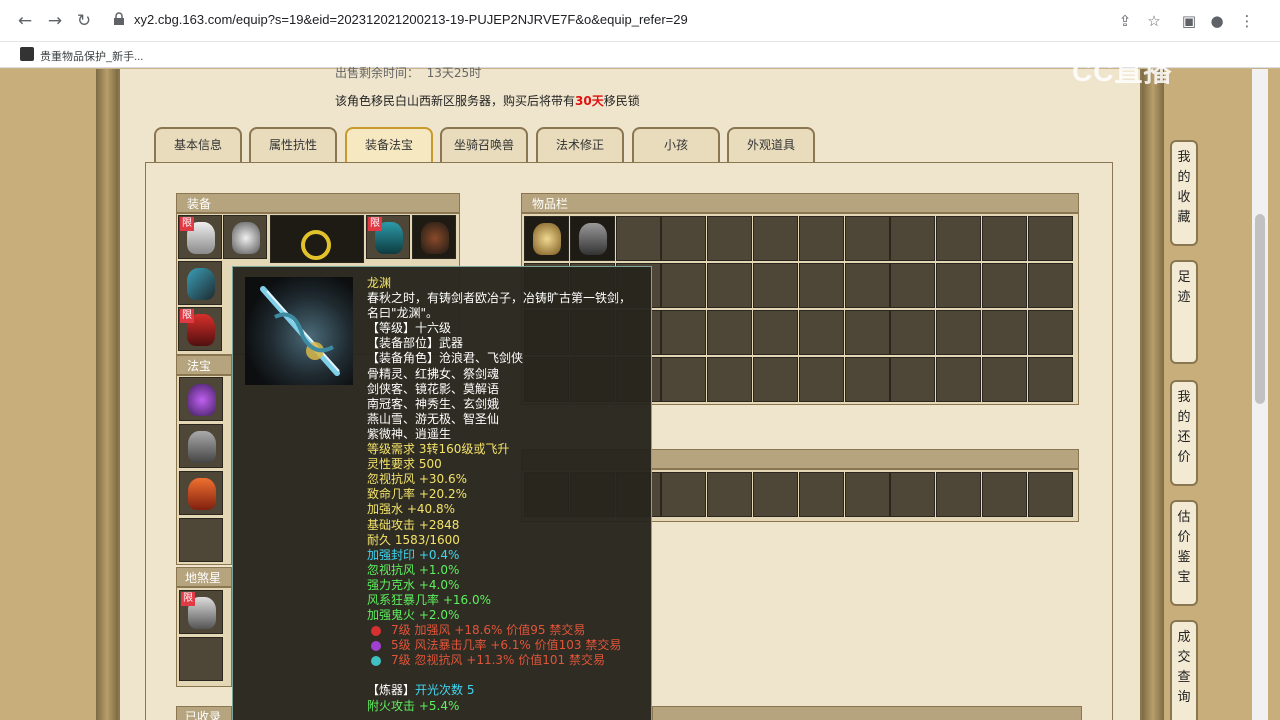  What do you see at coordinates (84, 21) in the screenshot?
I see `reload-icon: ↻` at bounding box center [84, 21].